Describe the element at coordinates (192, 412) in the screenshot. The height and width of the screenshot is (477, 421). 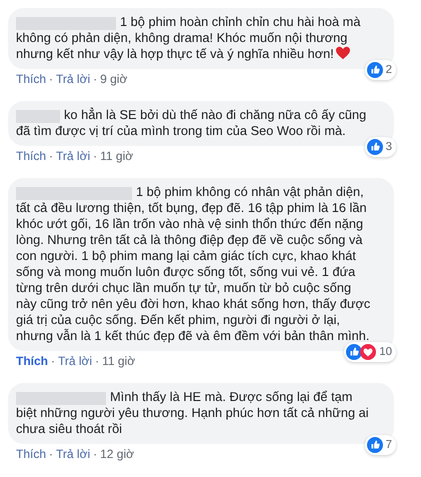
I see `comment-text: Mình thấy là HE mà. Được sống lại để tạm biệt những người yêu thương. Hạnh phúc hơn tất cả những ai chưa siêu thoát rồi` at that location.